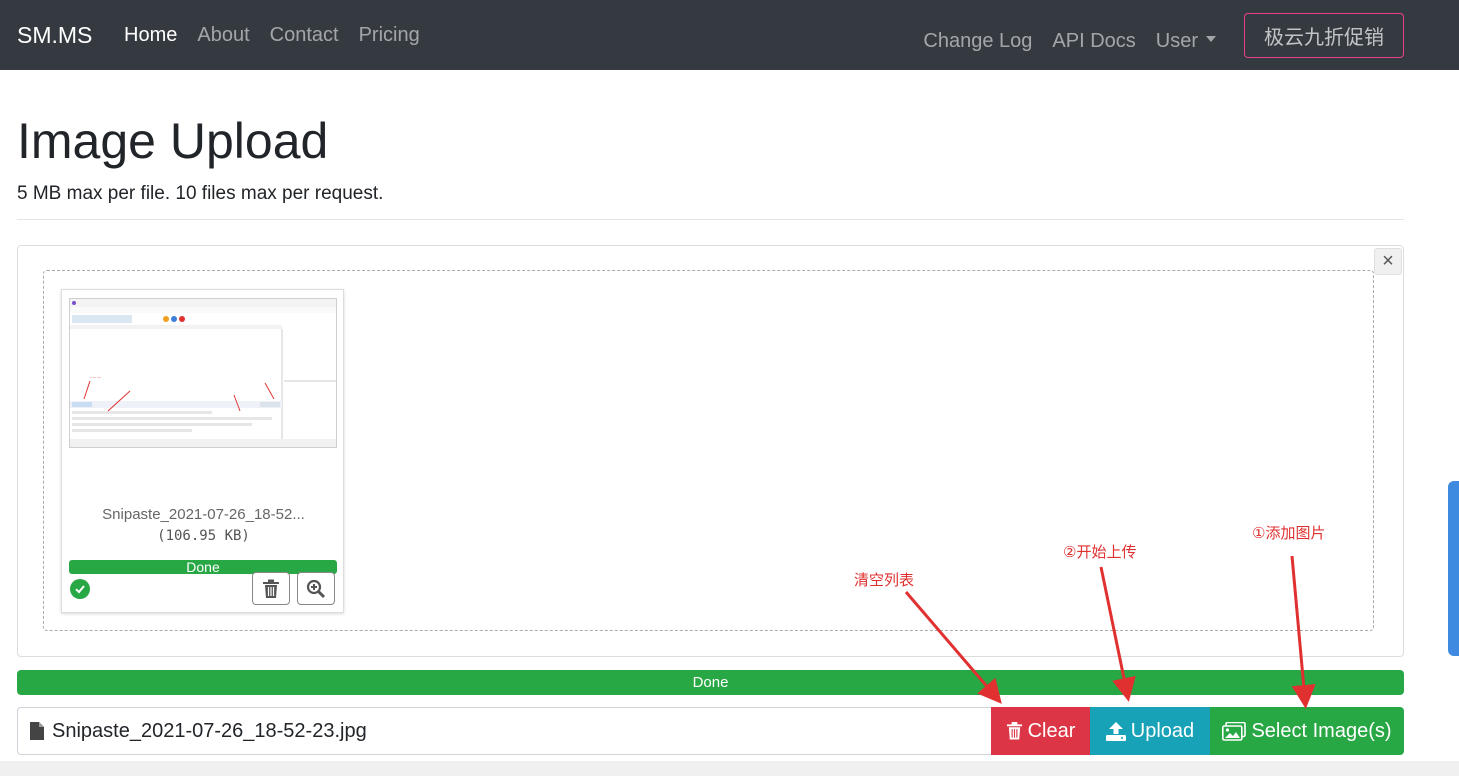 The width and height of the screenshot is (1459, 776). Describe the element at coordinates (37, 731) in the screenshot. I see `file-icon` at that location.